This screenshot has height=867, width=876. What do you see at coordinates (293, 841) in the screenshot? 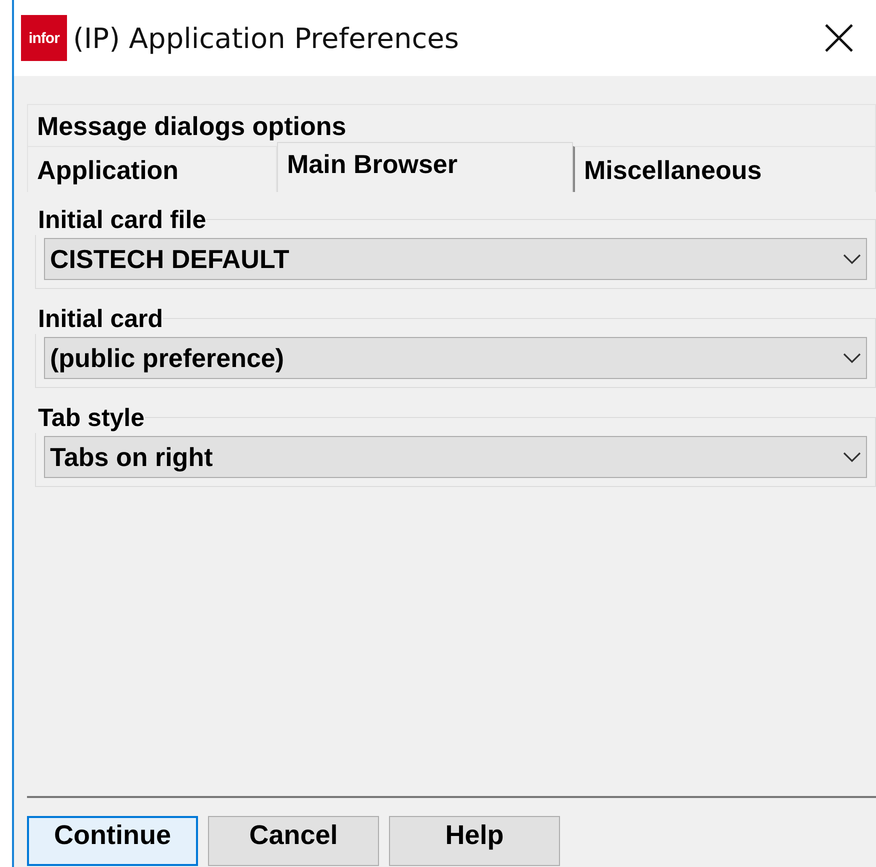
I see `dialog-button: Cancel` at bounding box center [293, 841].